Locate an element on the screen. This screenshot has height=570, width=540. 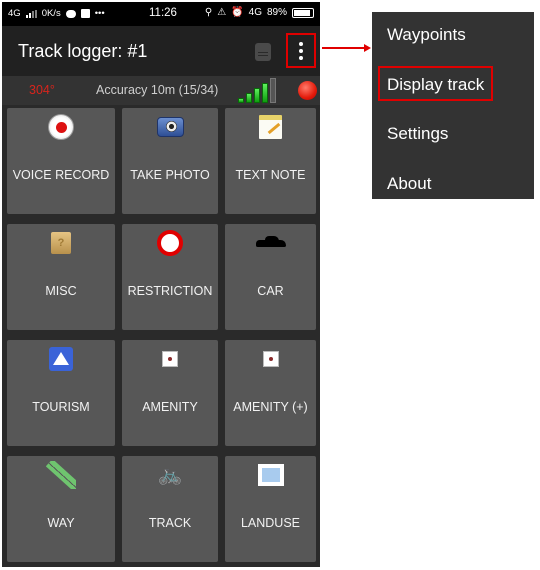
battery-icon is located at coordinates (303, 12).